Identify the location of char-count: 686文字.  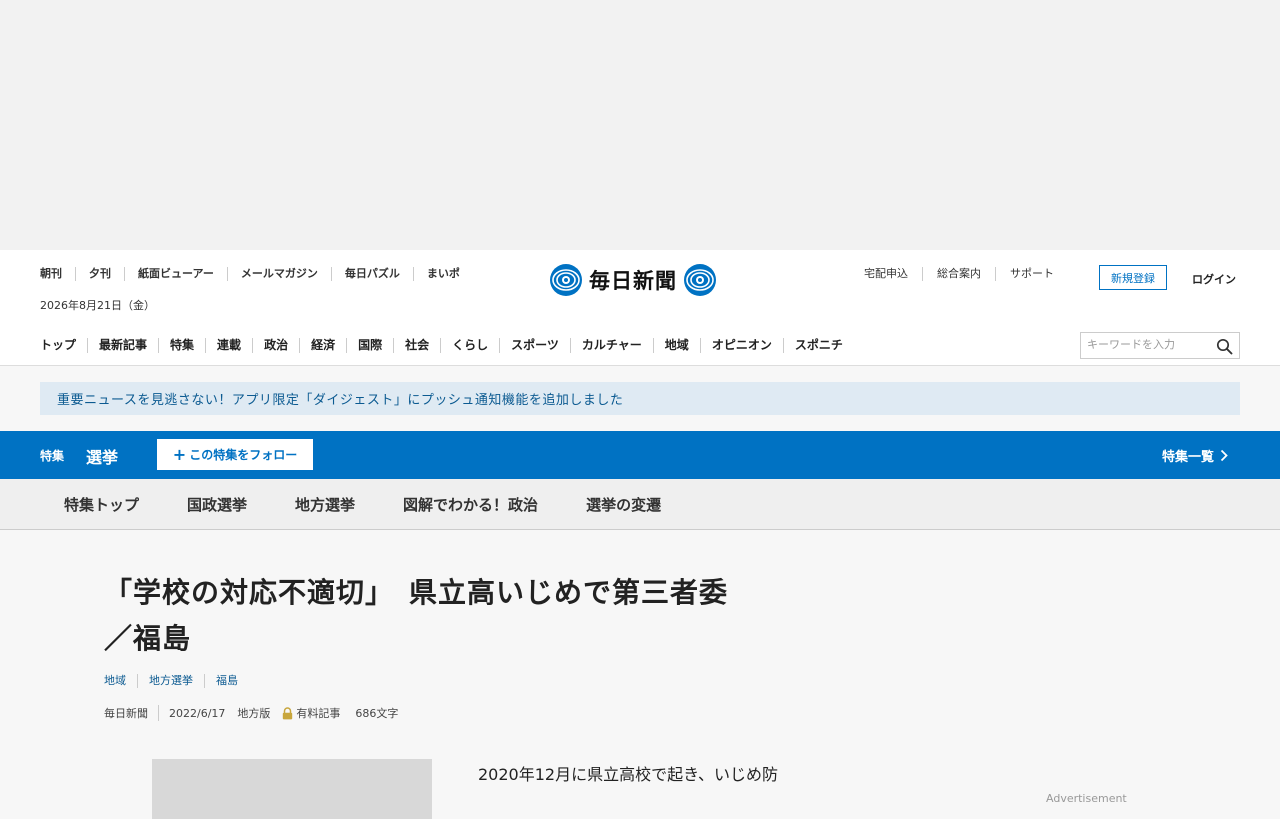
(377, 713).